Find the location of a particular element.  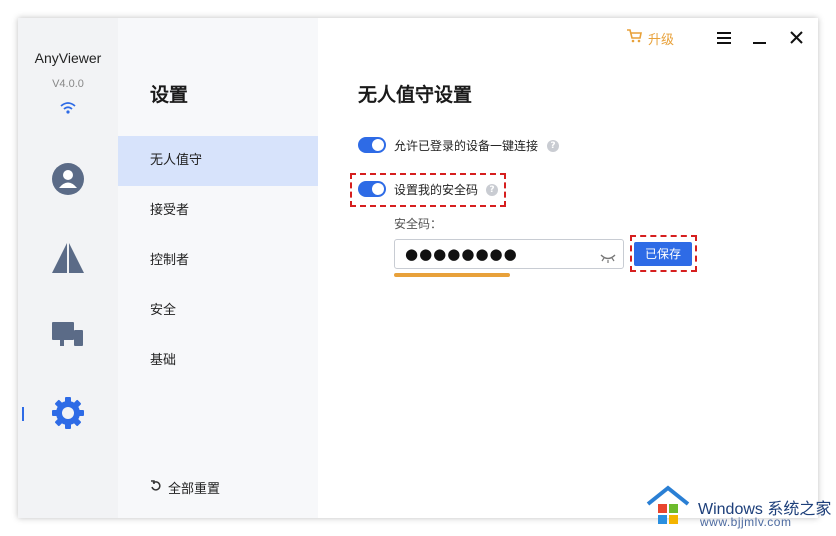

gear-icon is located at coordinates (68, 415).